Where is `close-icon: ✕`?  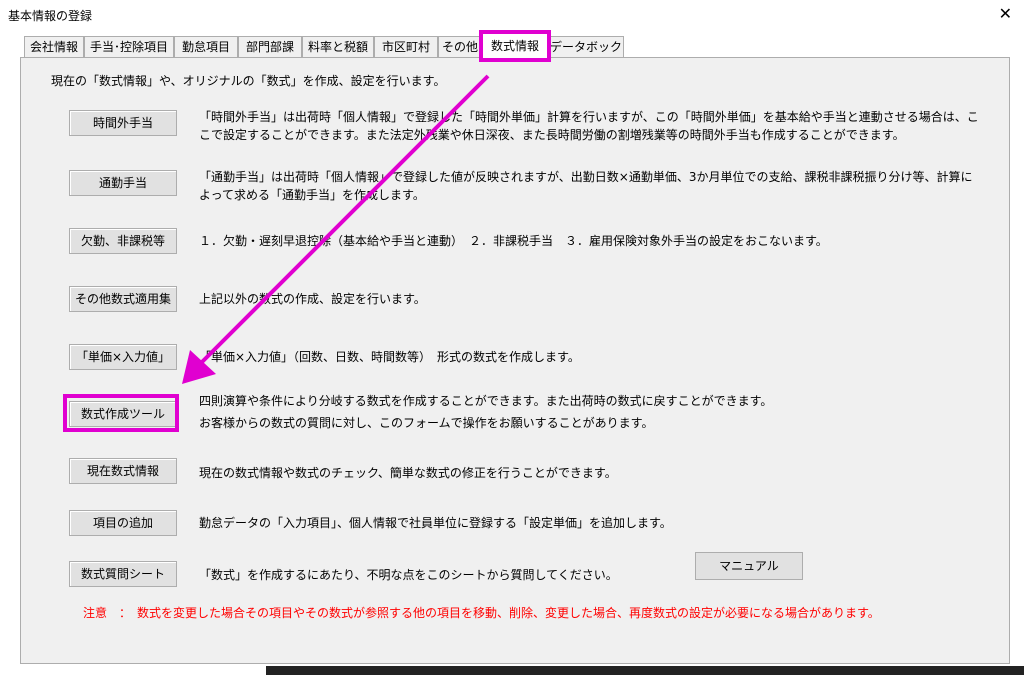
close-icon: ✕ is located at coordinates (1005, 13).